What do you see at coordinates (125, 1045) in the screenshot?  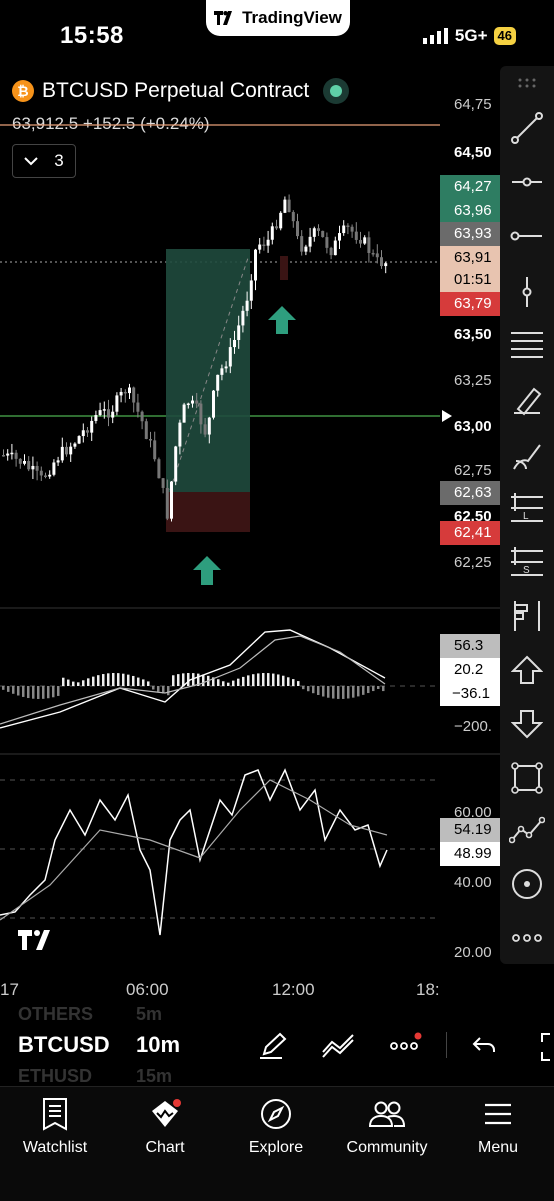 I see `symbol-timeframe-picker: OTHERS BTCUSD ETHUSD 5m 10m 15m` at bounding box center [125, 1045].